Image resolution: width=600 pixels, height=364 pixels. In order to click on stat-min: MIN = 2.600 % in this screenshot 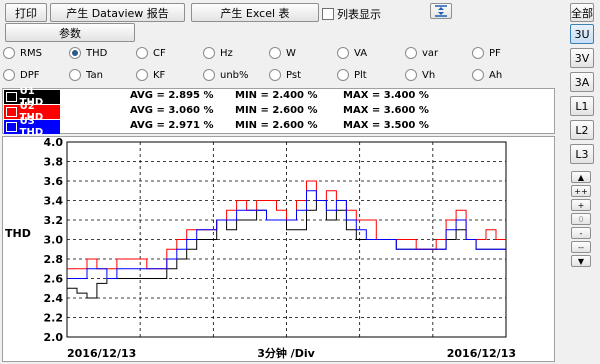, I will do `click(276, 125)`.